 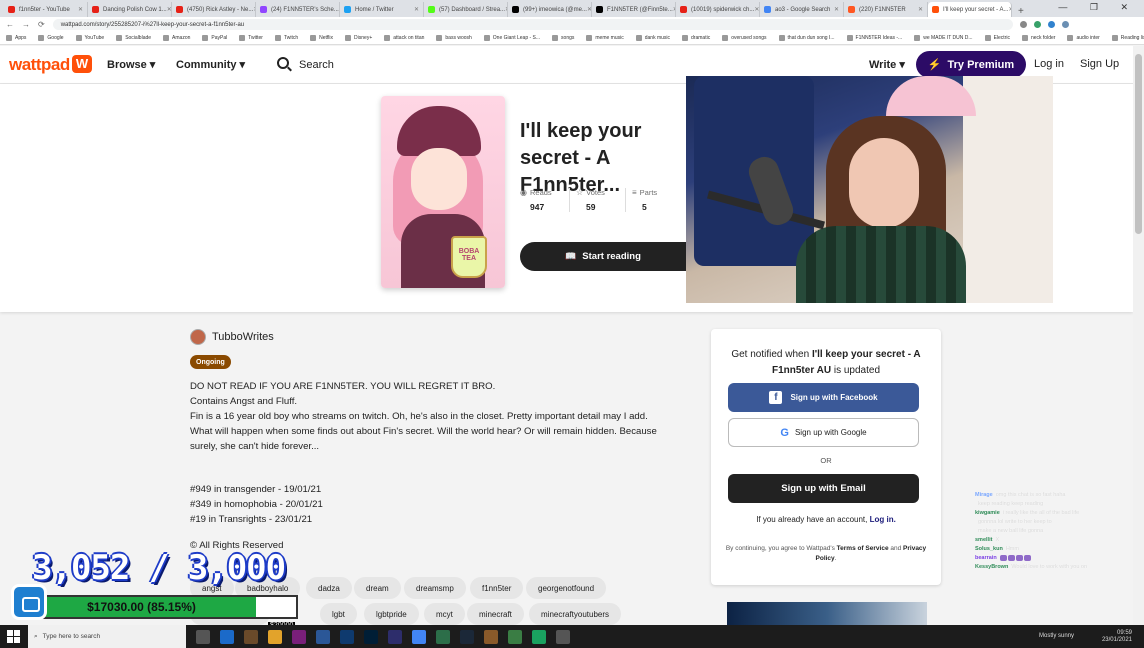 What do you see at coordinates (863, 548) in the screenshot?
I see `terms-link: Terms of Service` at bounding box center [863, 548].